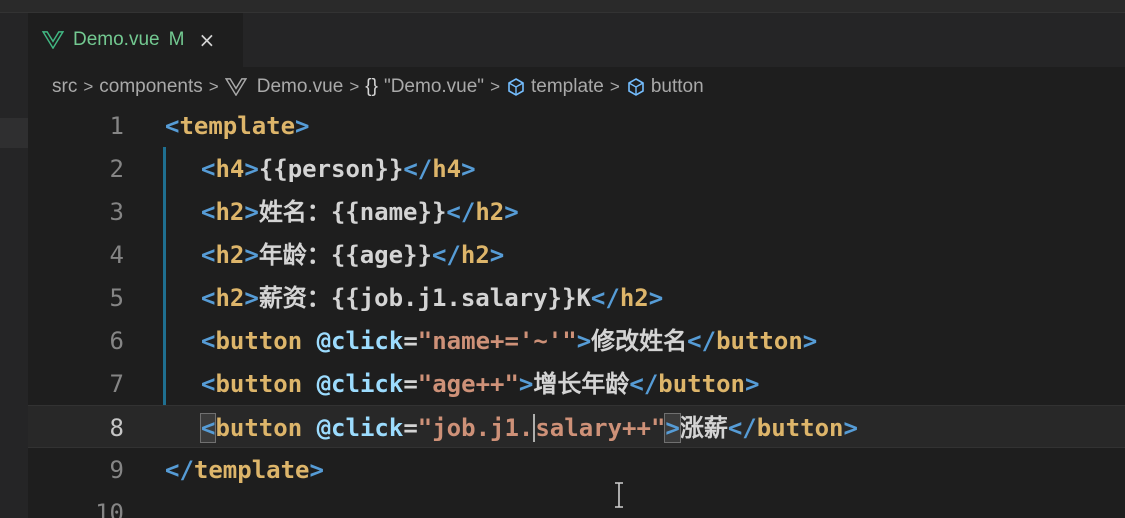  I want to click on code-line: 7 <button @click="age++">增长年龄</button>, so click(576, 383).